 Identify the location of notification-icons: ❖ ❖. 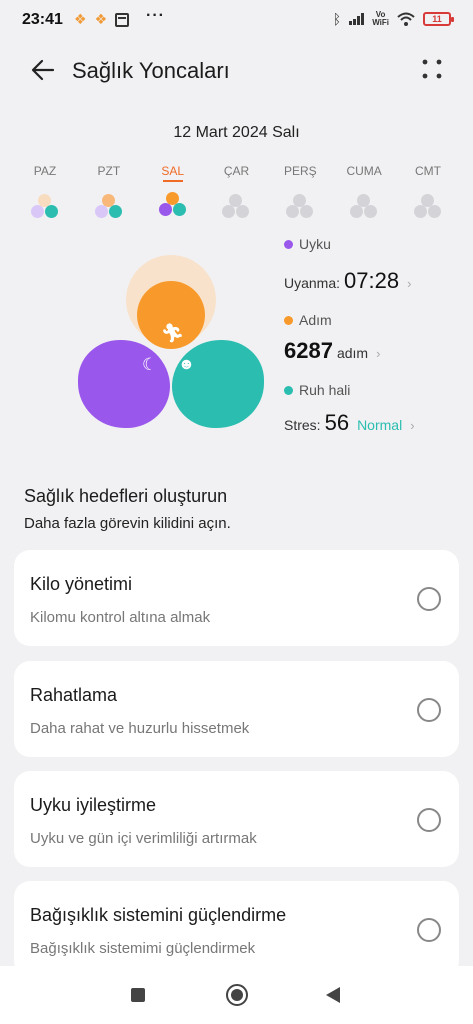
(102, 19).